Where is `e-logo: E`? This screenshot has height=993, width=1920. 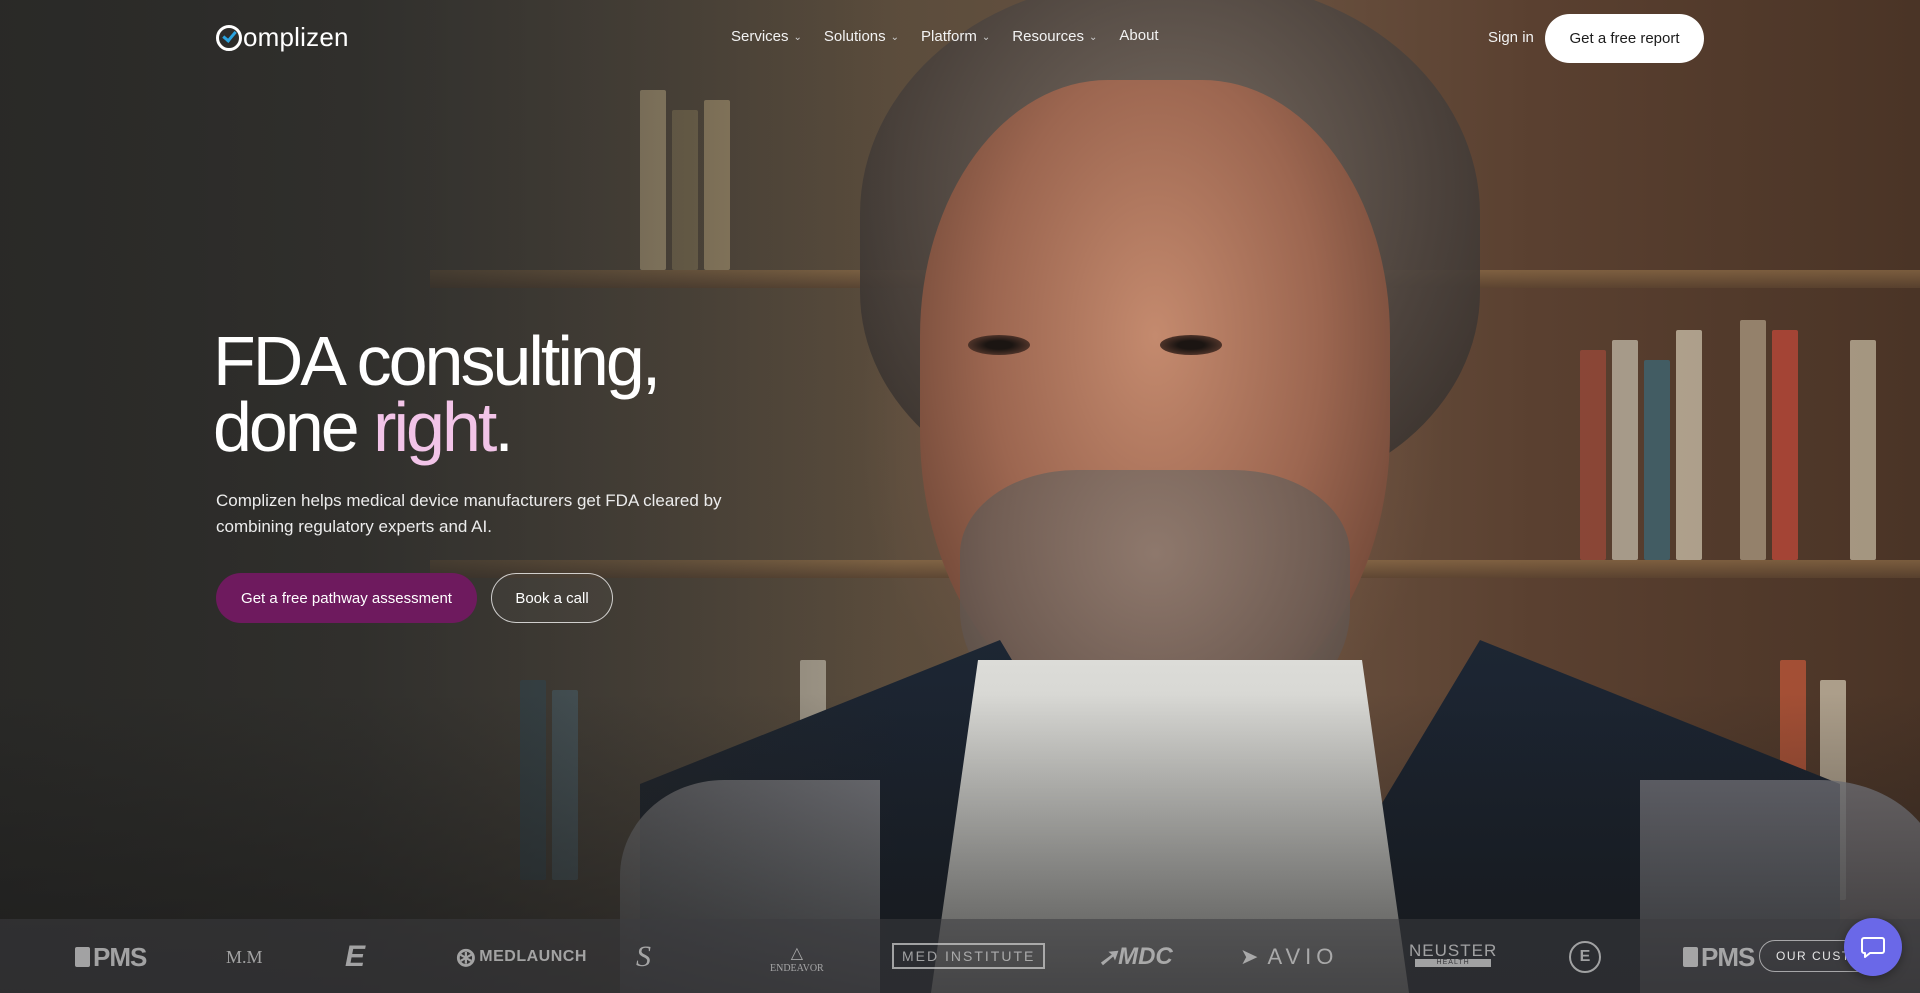
e-logo: E is located at coordinates (355, 956).